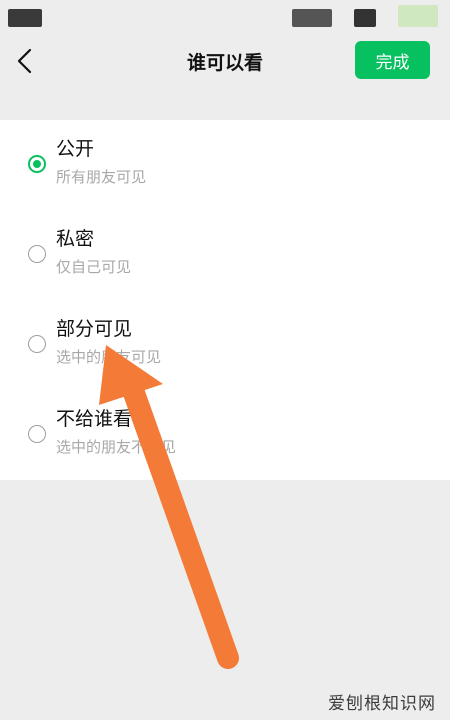  I want to click on option-title: 私密, so click(75, 239).